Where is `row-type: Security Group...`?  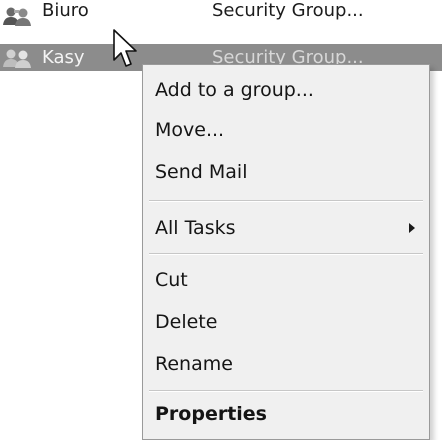
row-type: Security Group... is located at coordinates (288, 10).